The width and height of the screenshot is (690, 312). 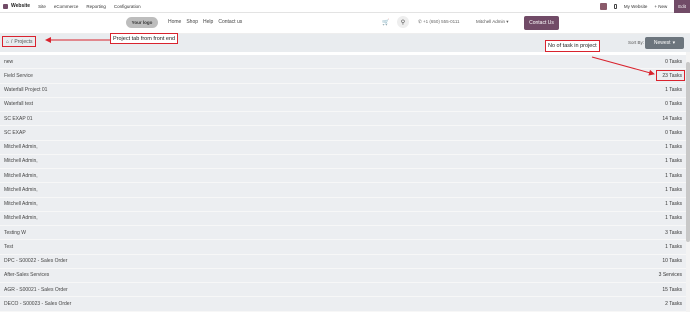 What do you see at coordinates (20, 6) in the screenshot?
I see `app-name: Website` at bounding box center [20, 6].